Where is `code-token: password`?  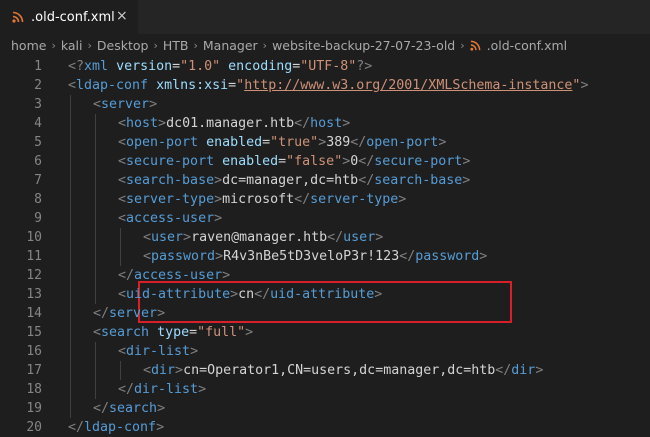 code-token: password is located at coordinates (447, 256).